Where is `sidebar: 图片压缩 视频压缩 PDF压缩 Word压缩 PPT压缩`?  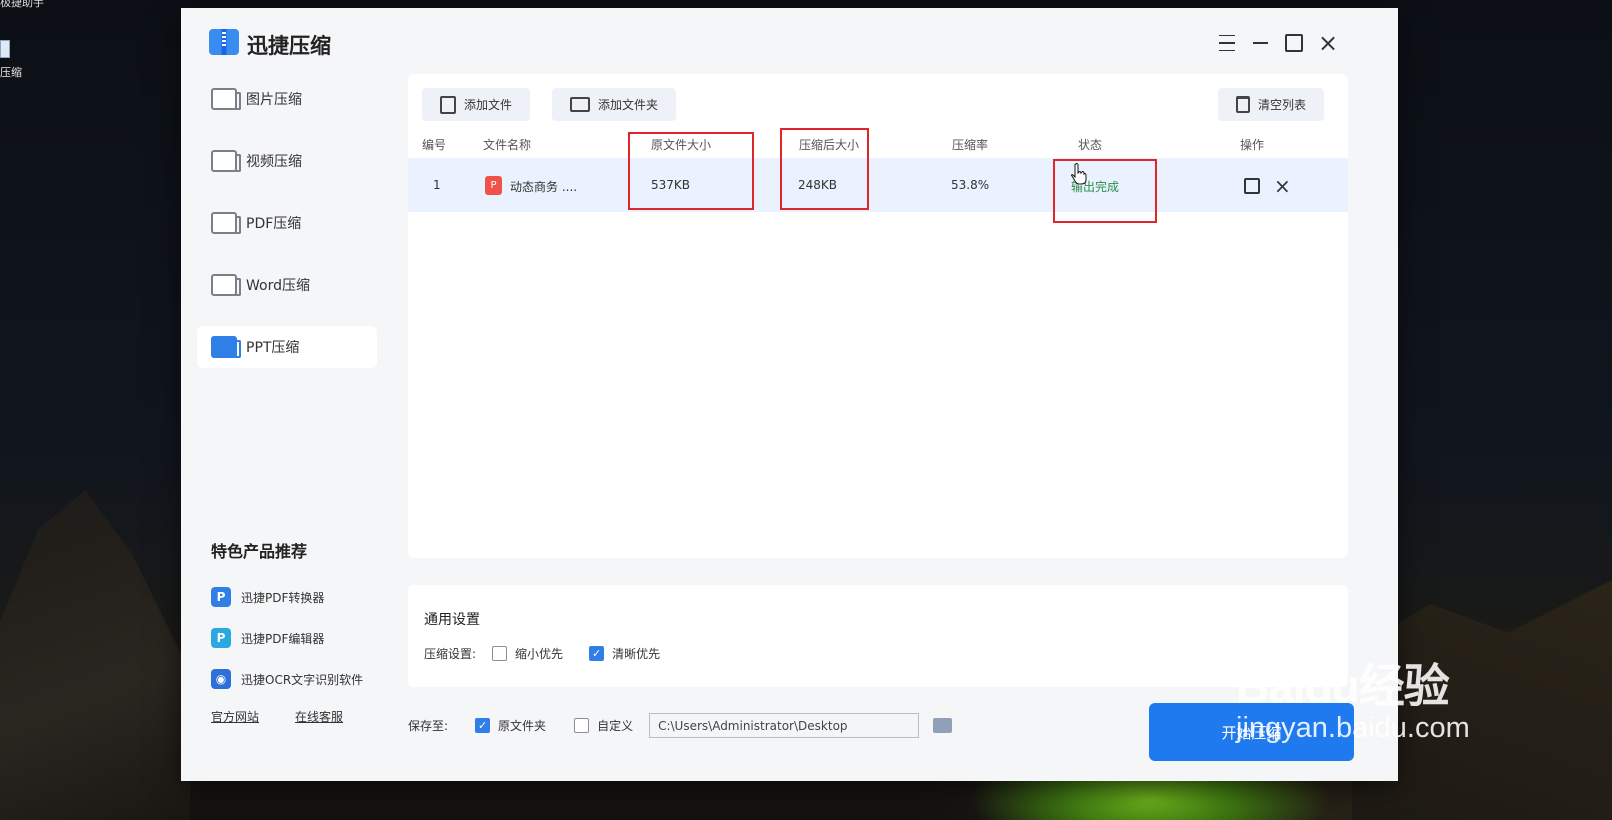 sidebar: 图片压缩 视频压缩 PDF压缩 Word压缩 PPT压缩 is located at coordinates (287, 233).